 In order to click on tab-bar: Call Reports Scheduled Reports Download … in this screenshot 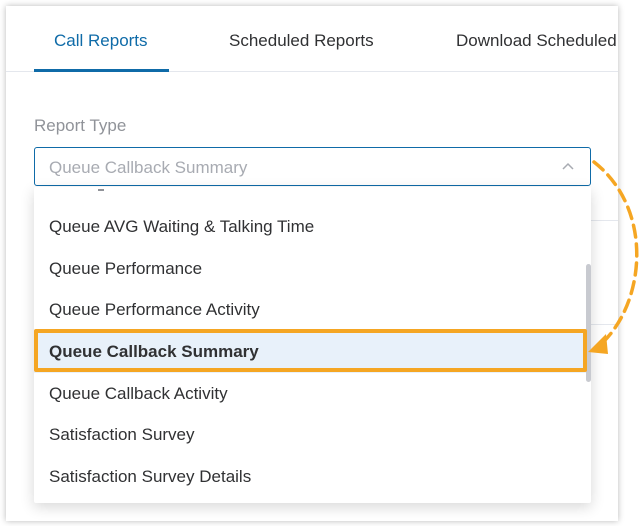, I will do `click(312, 39)`.